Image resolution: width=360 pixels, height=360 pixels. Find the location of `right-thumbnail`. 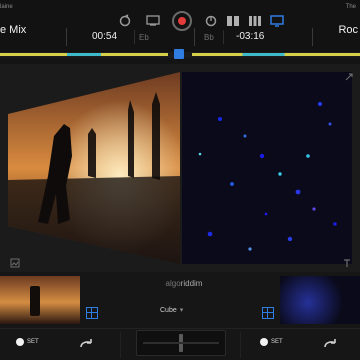

right-thumbnail is located at coordinates (320, 300).